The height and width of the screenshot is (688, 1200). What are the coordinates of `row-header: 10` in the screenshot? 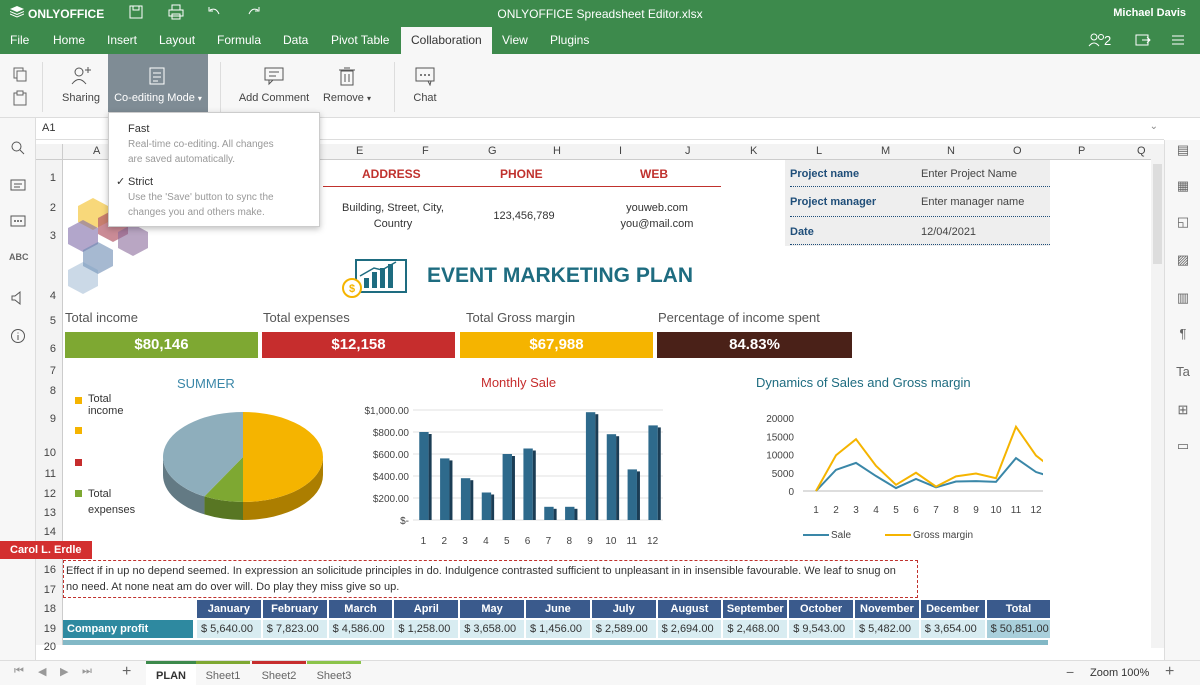 It's located at (50, 453).